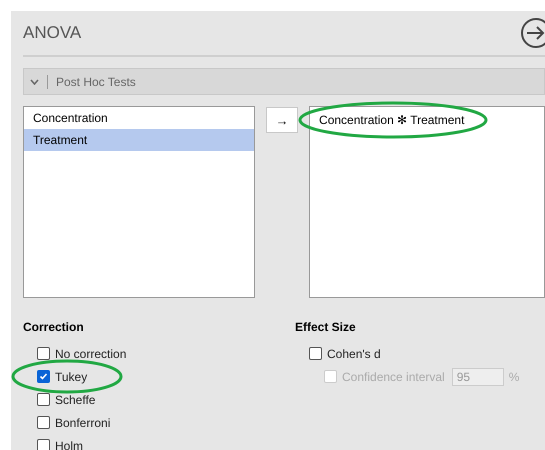  Describe the element at coordinates (393, 377) in the screenshot. I see `option-label: Confidence interval` at that location.